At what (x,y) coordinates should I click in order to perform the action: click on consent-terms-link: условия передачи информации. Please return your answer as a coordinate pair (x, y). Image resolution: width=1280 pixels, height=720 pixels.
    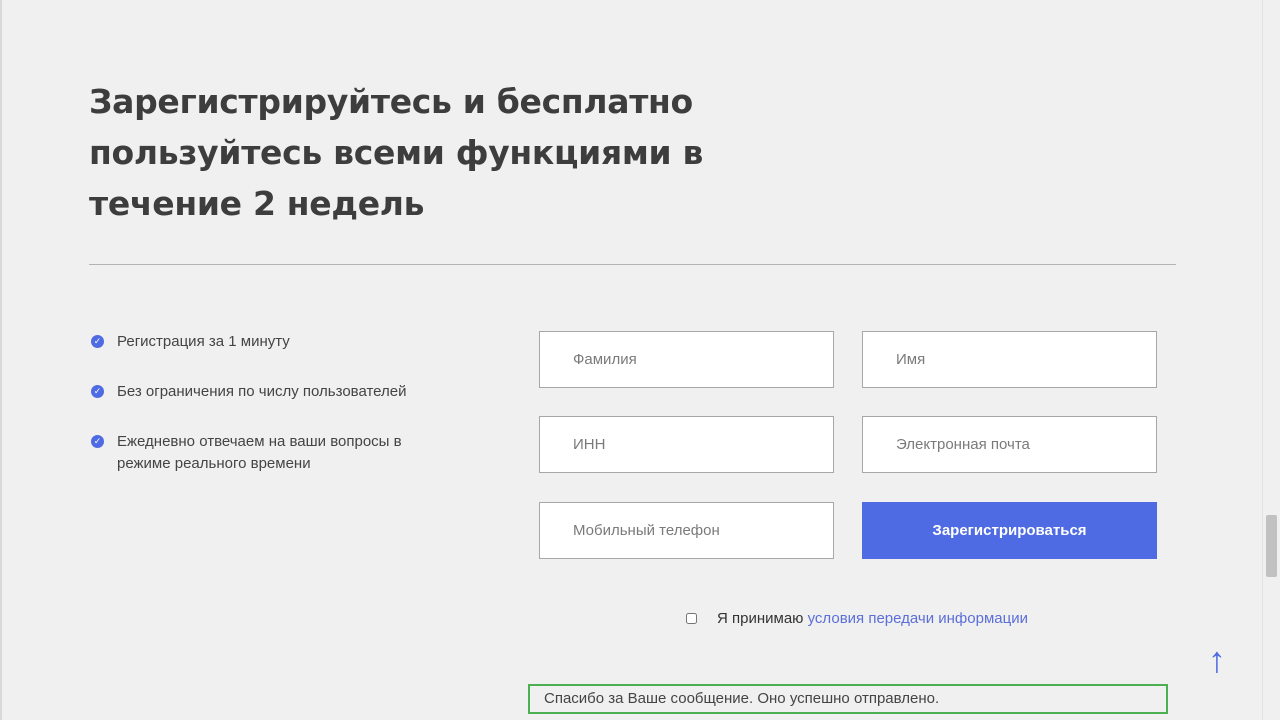
    Looking at the image, I should click on (918, 618).